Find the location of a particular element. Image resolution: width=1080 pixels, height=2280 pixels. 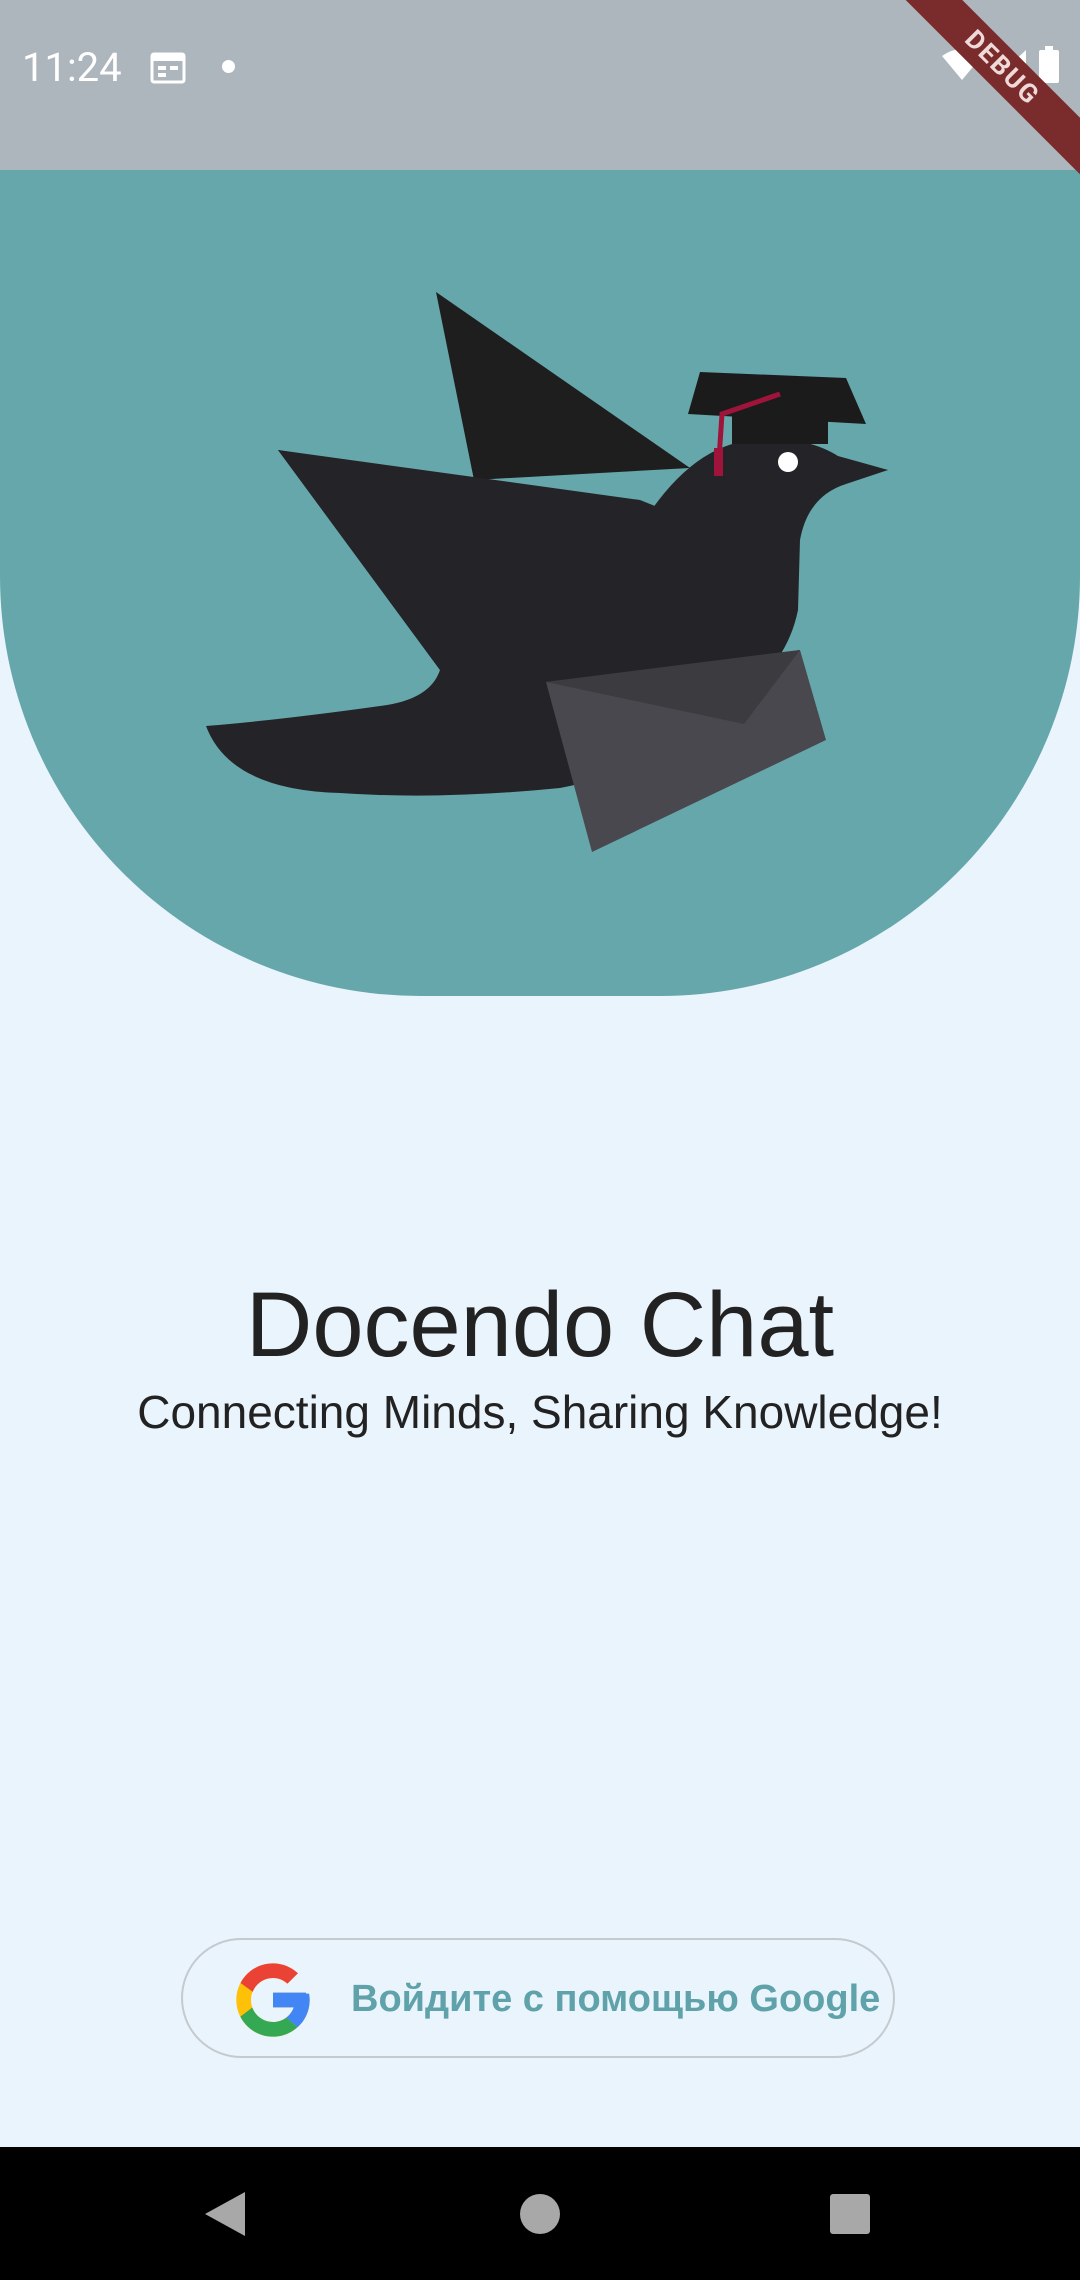

navigation-bar is located at coordinates (540, 2213).